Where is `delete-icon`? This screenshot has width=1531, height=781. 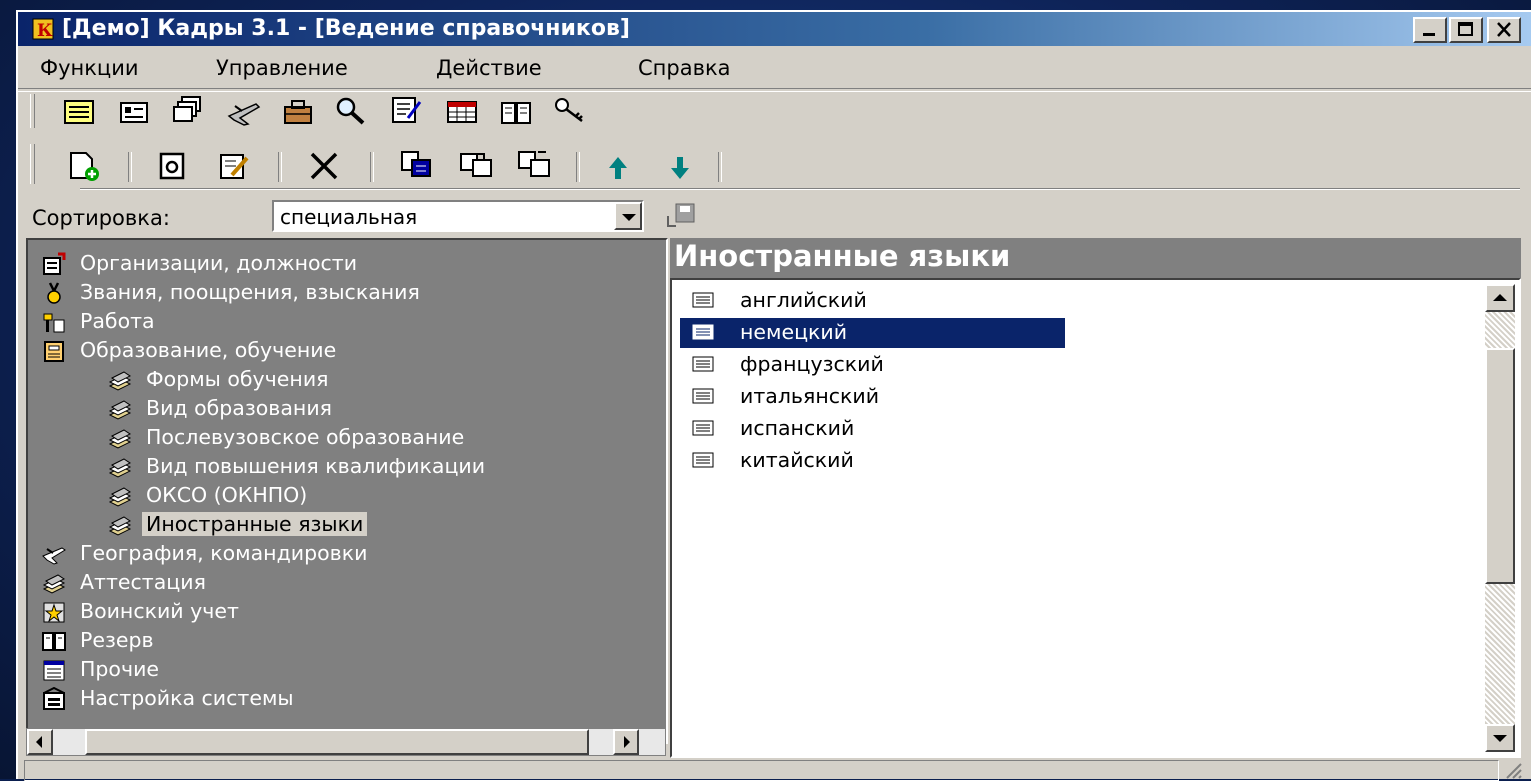
delete-icon is located at coordinates (324, 166).